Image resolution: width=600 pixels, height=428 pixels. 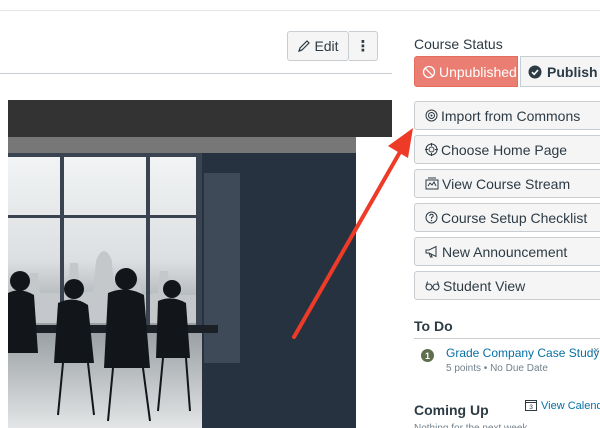 What do you see at coordinates (507, 338) in the screenshot?
I see `todo-divider` at bounding box center [507, 338].